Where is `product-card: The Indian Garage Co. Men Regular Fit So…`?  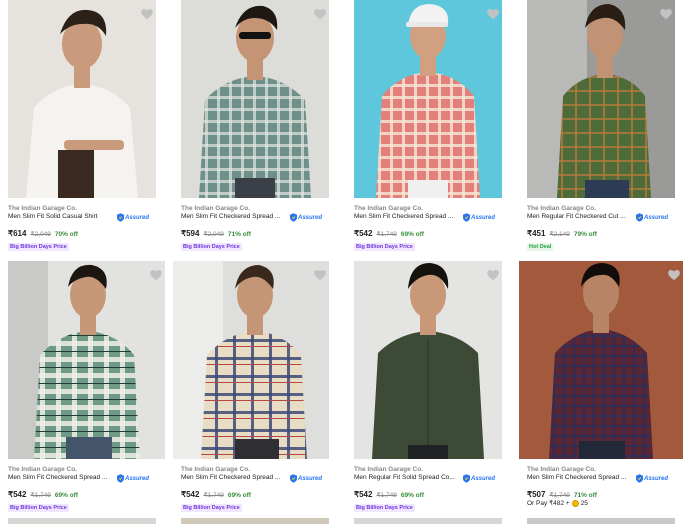
product-card: The Indian Garage Co. Men Regular Fit So… is located at coordinates (428, 390).